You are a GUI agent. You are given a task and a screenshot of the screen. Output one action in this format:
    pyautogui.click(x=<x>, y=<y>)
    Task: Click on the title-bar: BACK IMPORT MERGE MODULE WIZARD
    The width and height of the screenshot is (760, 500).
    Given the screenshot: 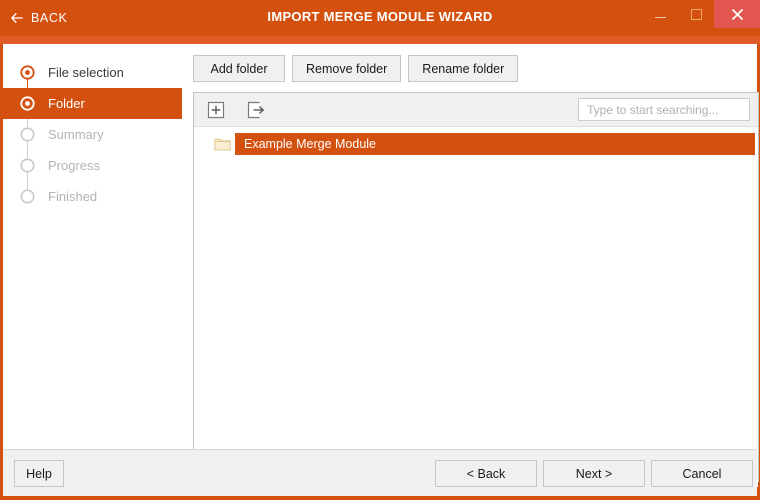 What is the action you would take?
    pyautogui.click(x=380, y=18)
    